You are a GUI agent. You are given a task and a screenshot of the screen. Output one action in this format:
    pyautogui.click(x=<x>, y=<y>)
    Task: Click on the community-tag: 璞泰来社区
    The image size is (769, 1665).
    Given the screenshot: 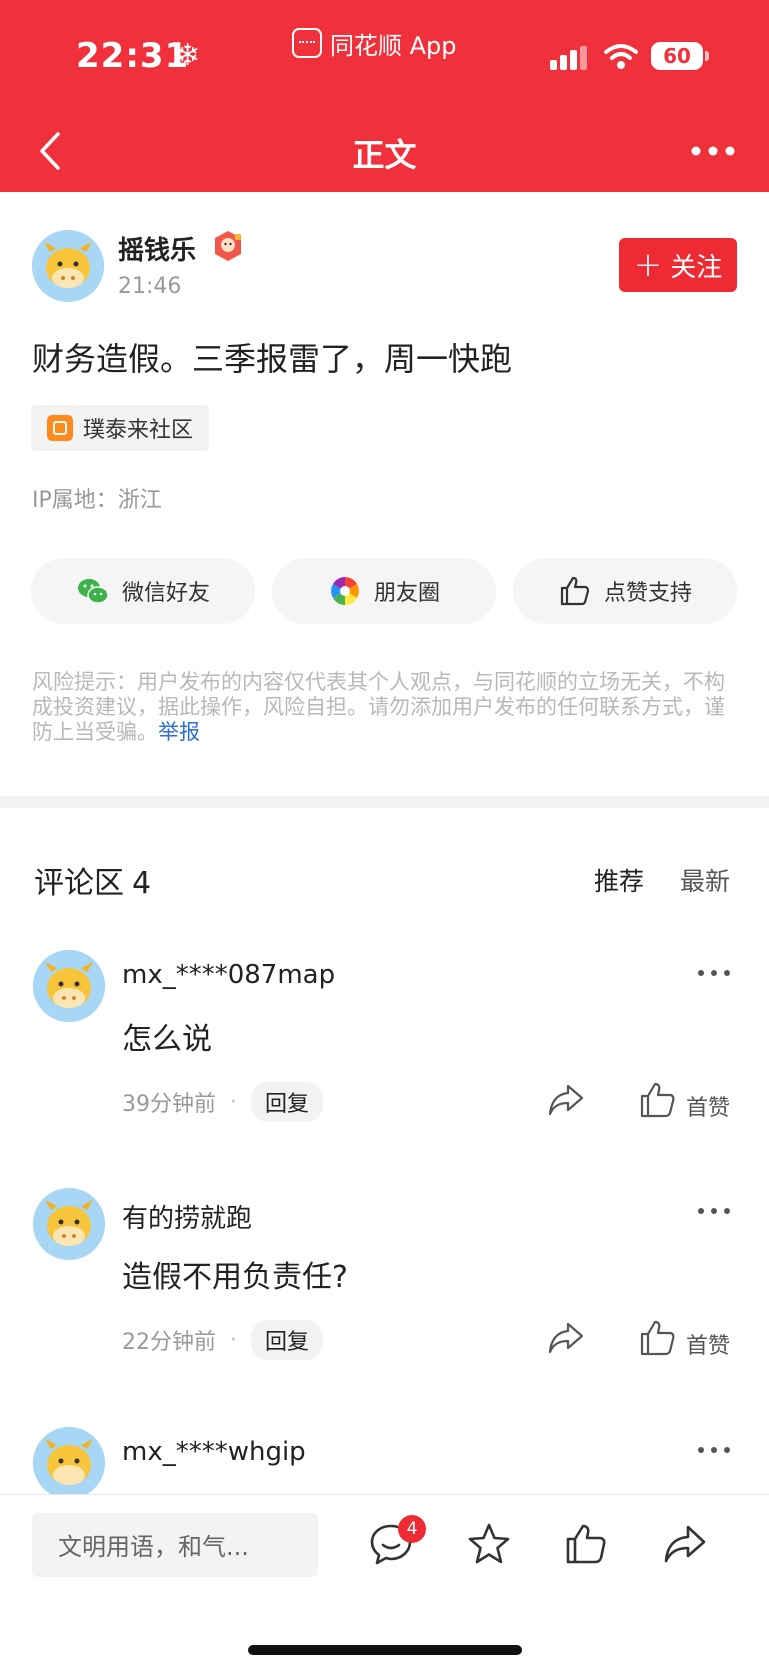 What is the action you would take?
    pyautogui.click(x=120, y=428)
    